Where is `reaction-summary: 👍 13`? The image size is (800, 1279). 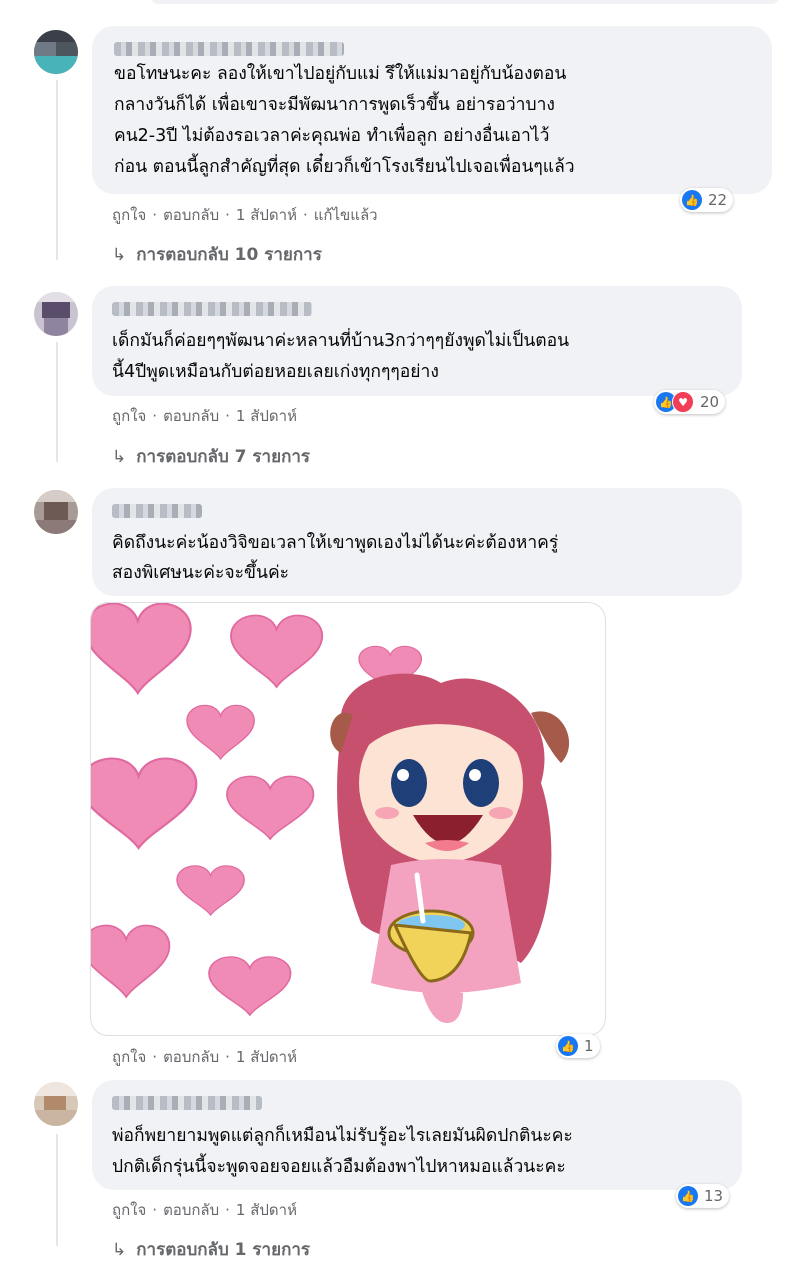 reaction-summary: 👍 13 is located at coordinates (703, 1196).